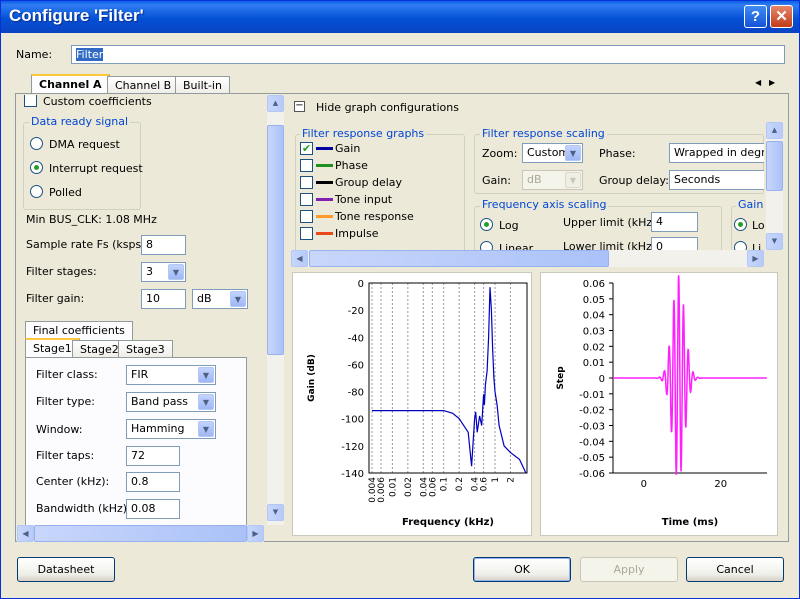 The height and width of the screenshot is (599, 800). I want to click on graph-checkbox-phase, so click(306, 165).